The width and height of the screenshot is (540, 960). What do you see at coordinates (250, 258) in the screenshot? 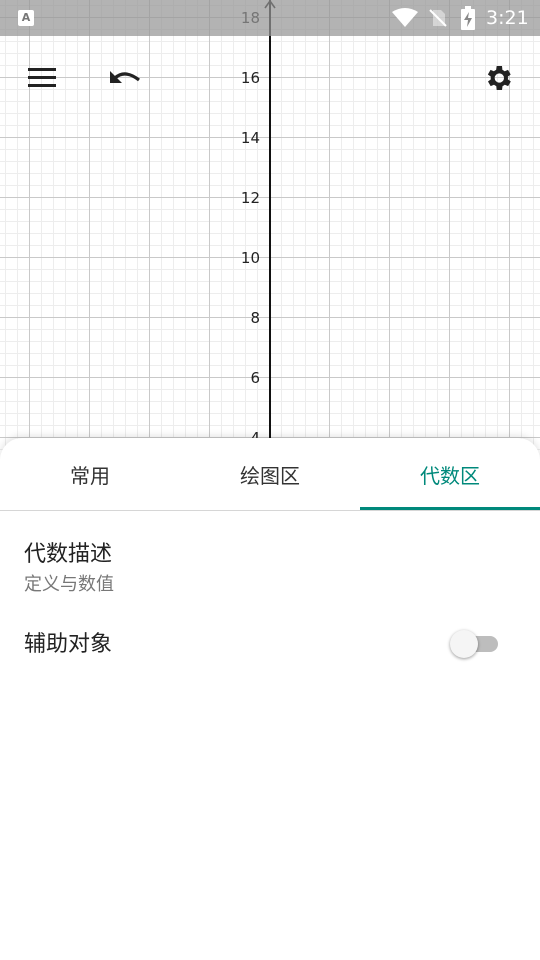
I see `y-tick-label: 10` at bounding box center [250, 258].